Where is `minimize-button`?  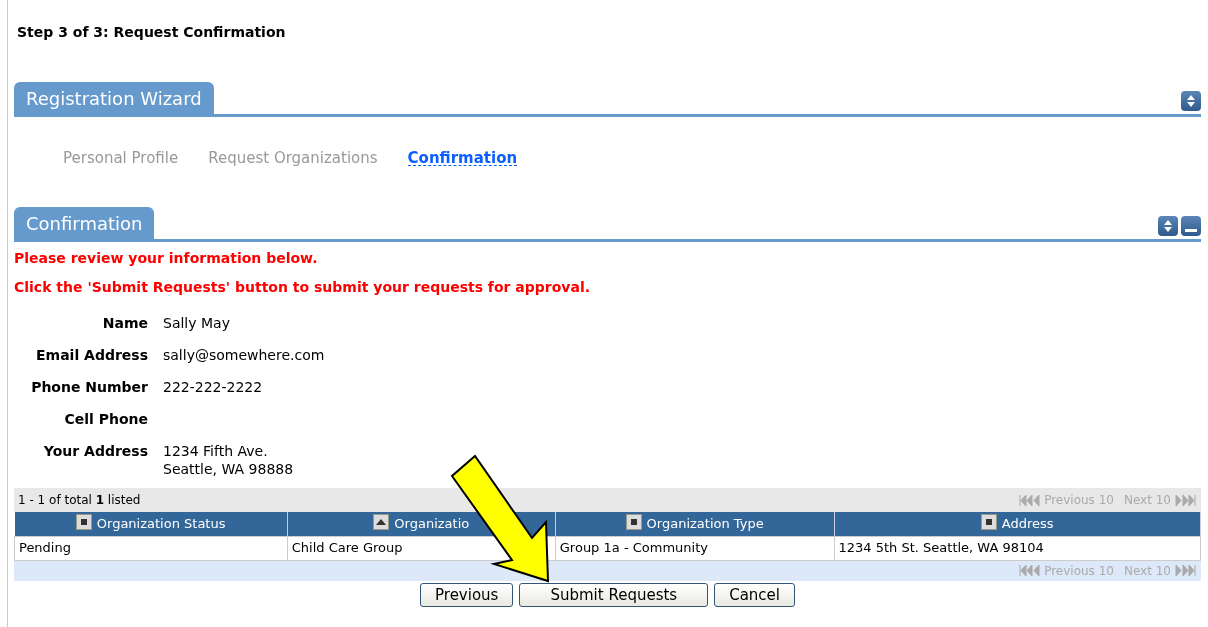 minimize-button is located at coordinates (1191, 226).